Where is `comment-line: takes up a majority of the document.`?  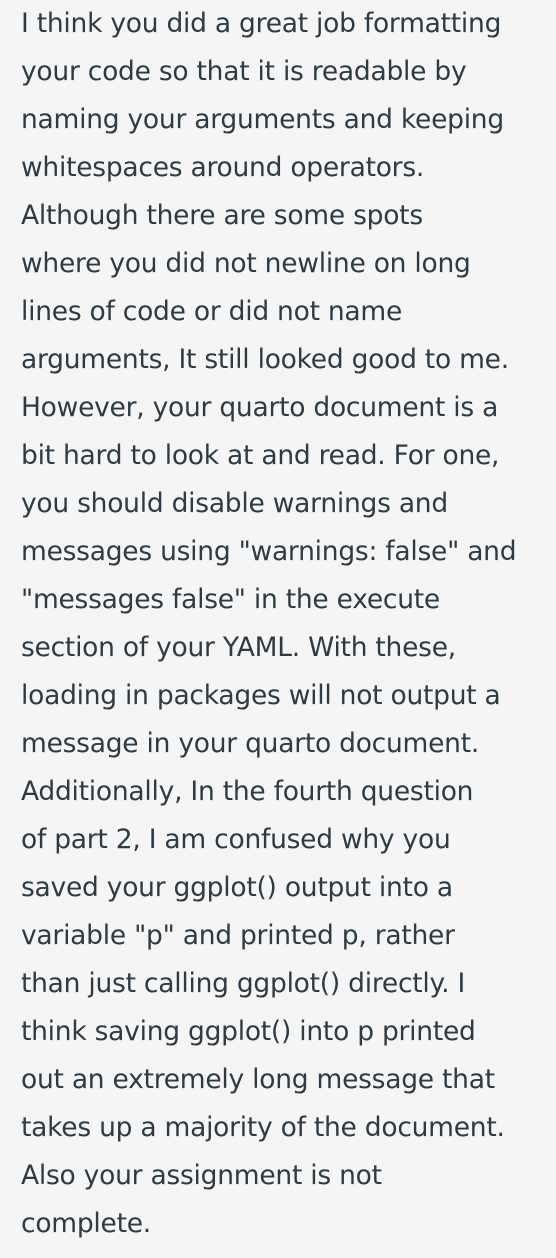
comment-line: takes up a majority of the document. is located at coordinates (263, 1127).